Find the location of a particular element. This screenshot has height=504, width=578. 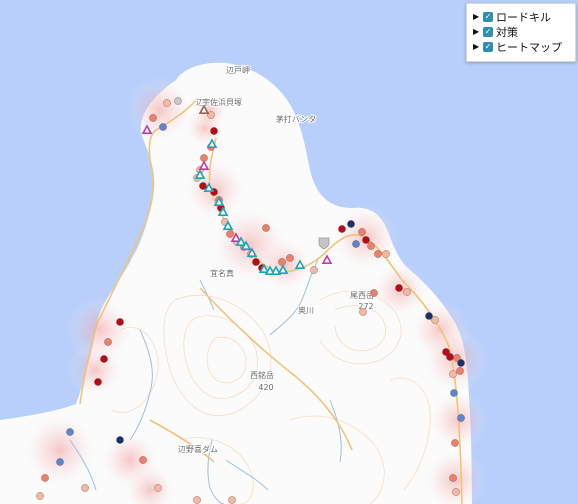

map-label-place-1: 宇佐浜貝塚 is located at coordinates (222, 102).